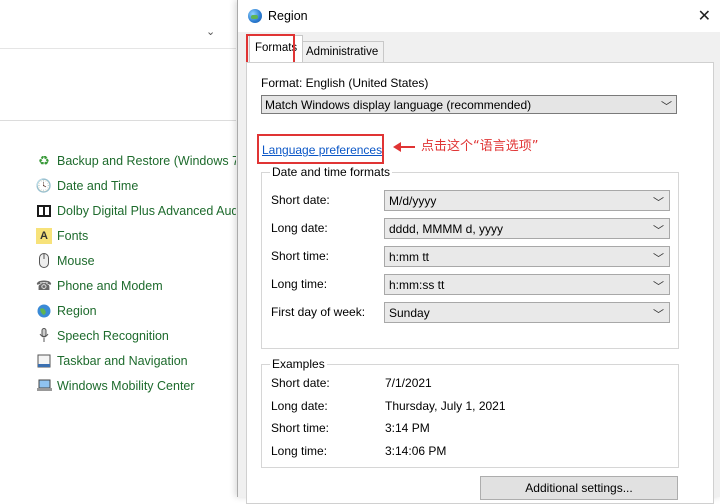 This screenshot has width=720, height=504. Describe the element at coordinates (210, 31) in the screenshot. I see `chevron-down-icon: ⌄` at that location.